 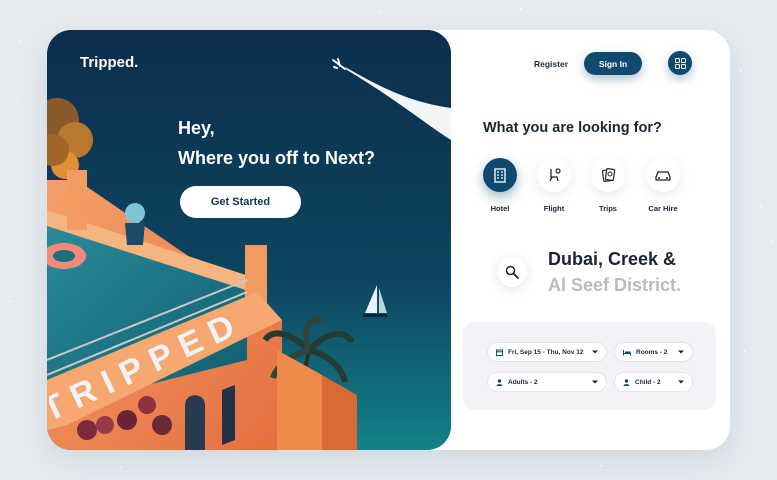 What do you see at coordinates (500, 185) in the screenshot?
I see `category-hotel: Hotel` at bounding box center [500, 185].